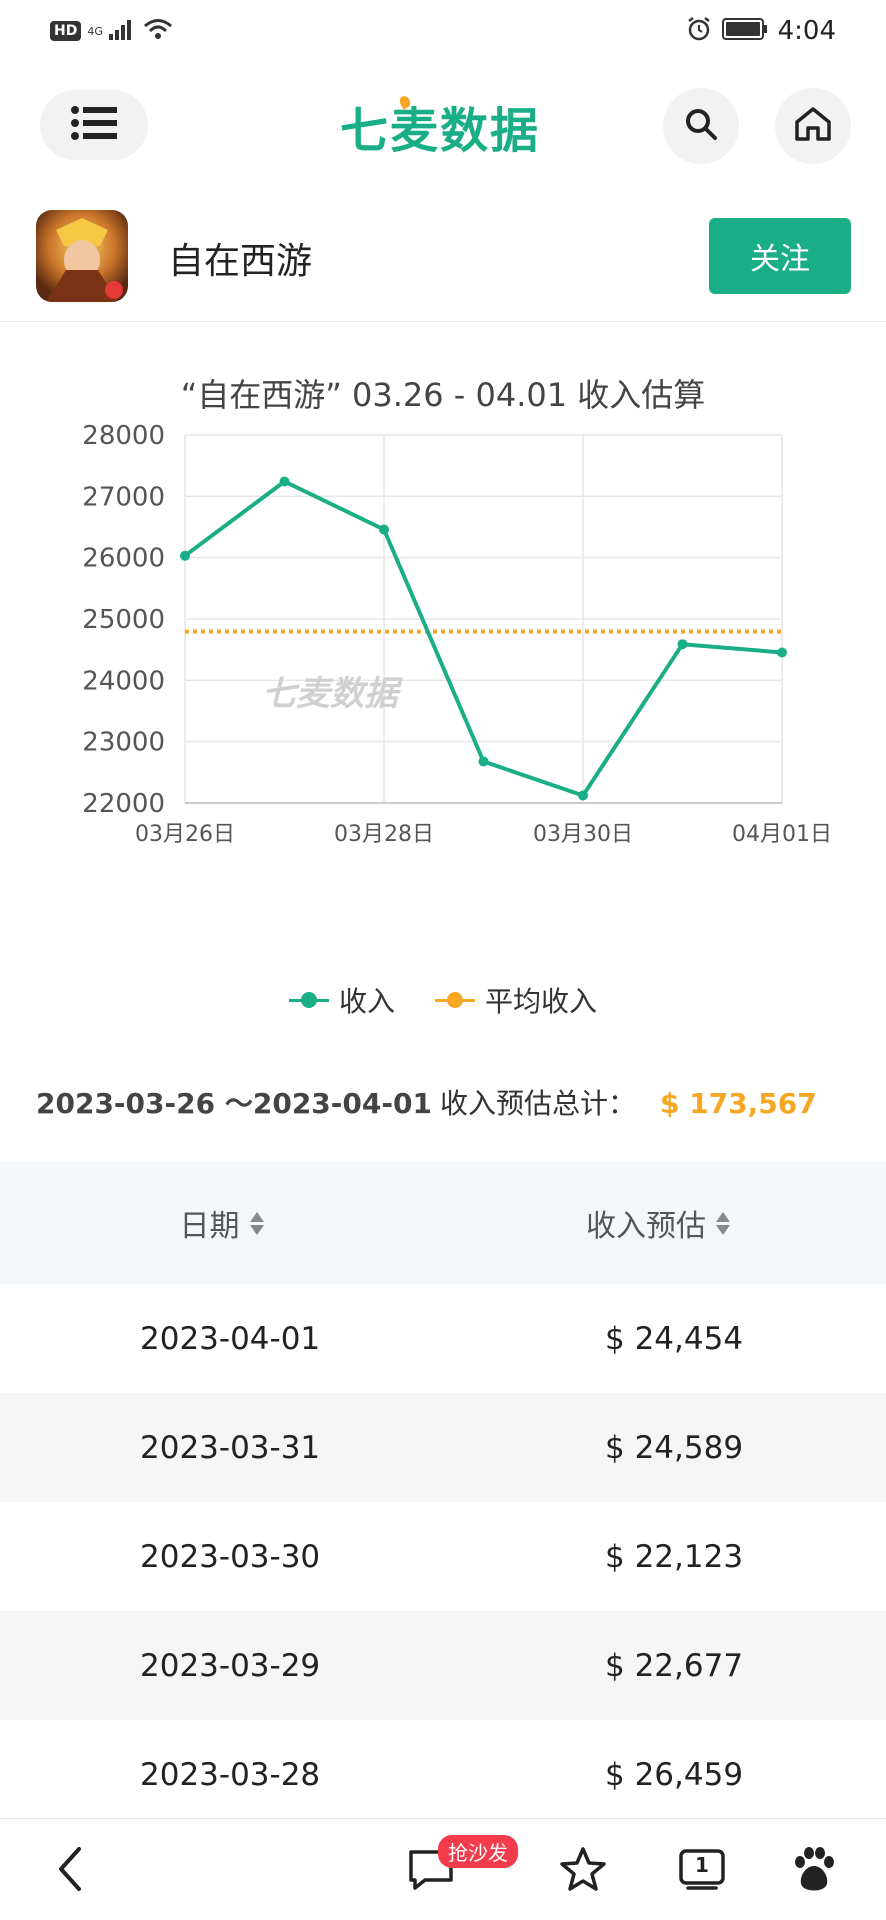 The height and width of the screenshot is (1920, 886). I want to click on search-icon, so click(701, 126).